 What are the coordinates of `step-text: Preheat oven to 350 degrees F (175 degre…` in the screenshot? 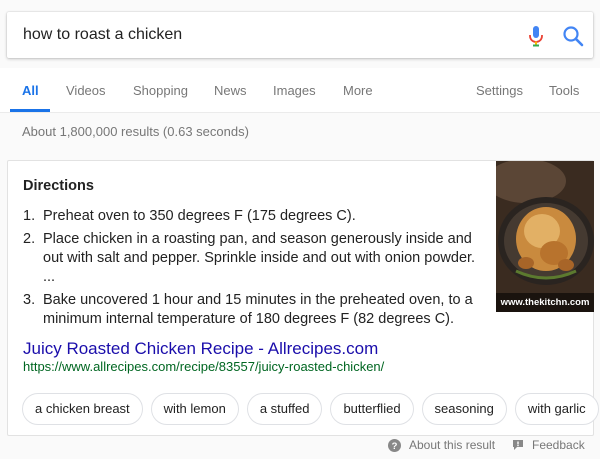 It's located at (199, 216).